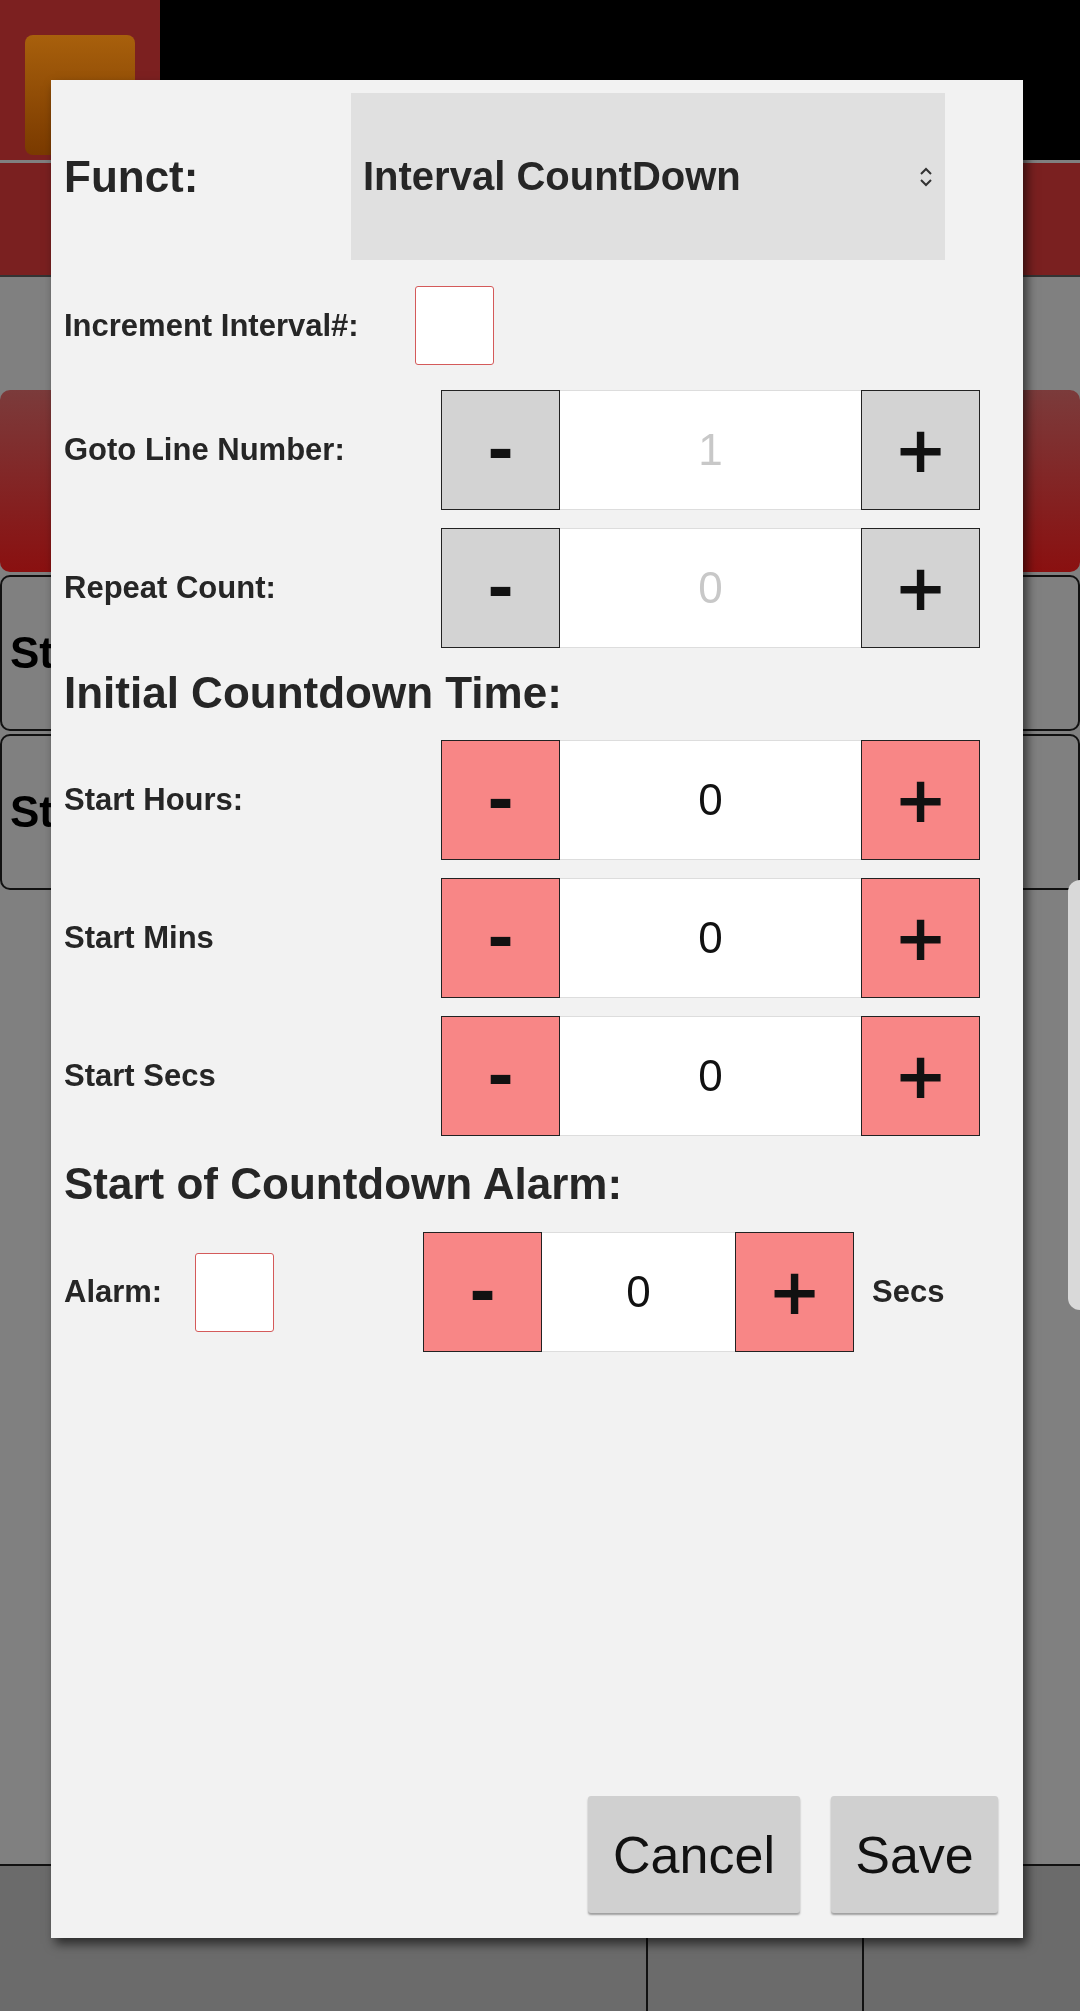 The height and width of the screenshot is (2011, 1080). I want to click on side-panel-handle, so click(1074, 1095).